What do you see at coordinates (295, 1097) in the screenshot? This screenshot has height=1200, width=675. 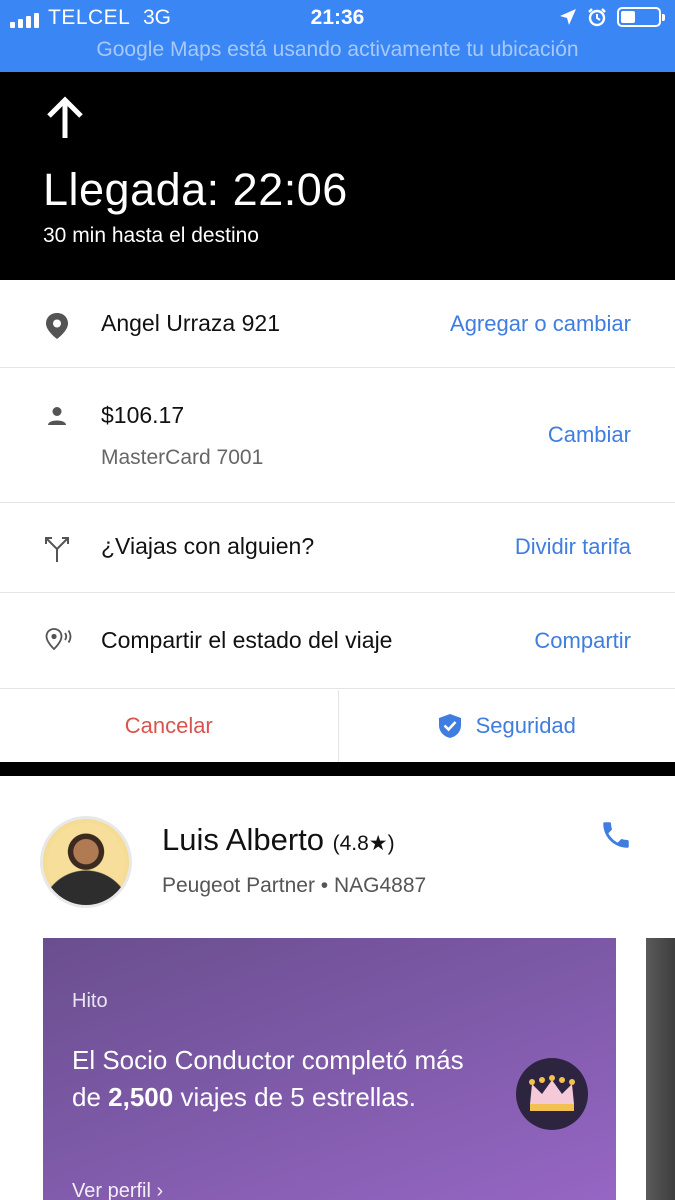 I see `milestone-text-end: viajes de 5 estrellas.` at bounding box center [295, 1097].